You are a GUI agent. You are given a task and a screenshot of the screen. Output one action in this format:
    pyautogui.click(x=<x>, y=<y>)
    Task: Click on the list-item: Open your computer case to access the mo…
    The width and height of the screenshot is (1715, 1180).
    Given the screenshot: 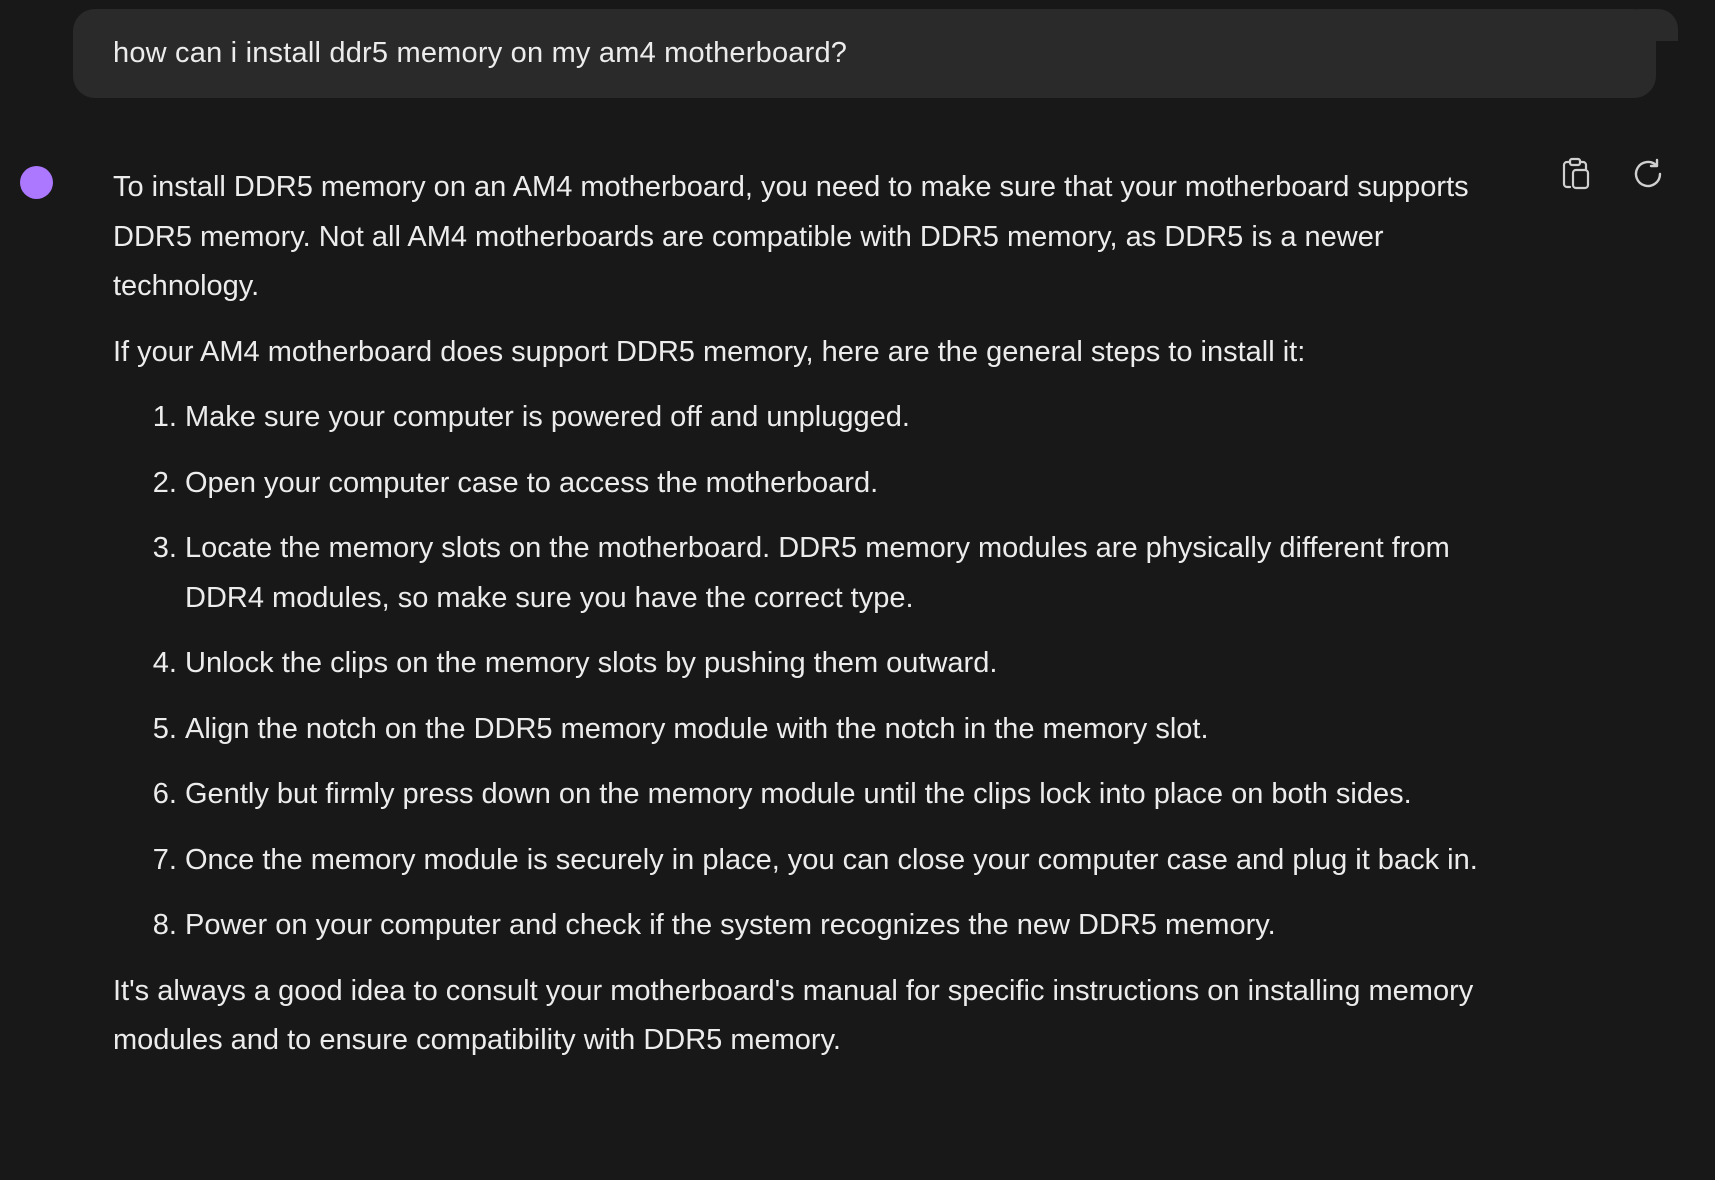 What is the action you would take?
    pyautogui.click(x=839, y=484)
    